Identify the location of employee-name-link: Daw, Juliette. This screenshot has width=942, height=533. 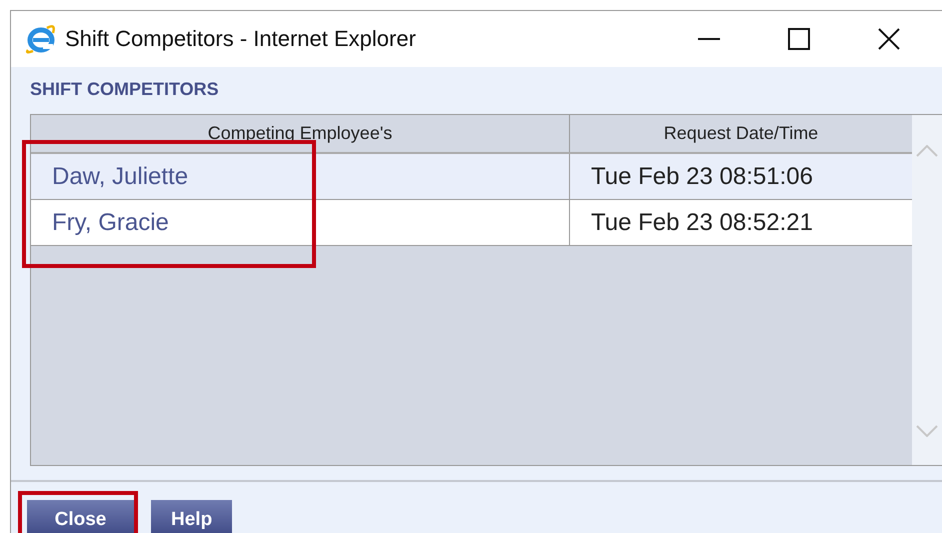
(300, 176).